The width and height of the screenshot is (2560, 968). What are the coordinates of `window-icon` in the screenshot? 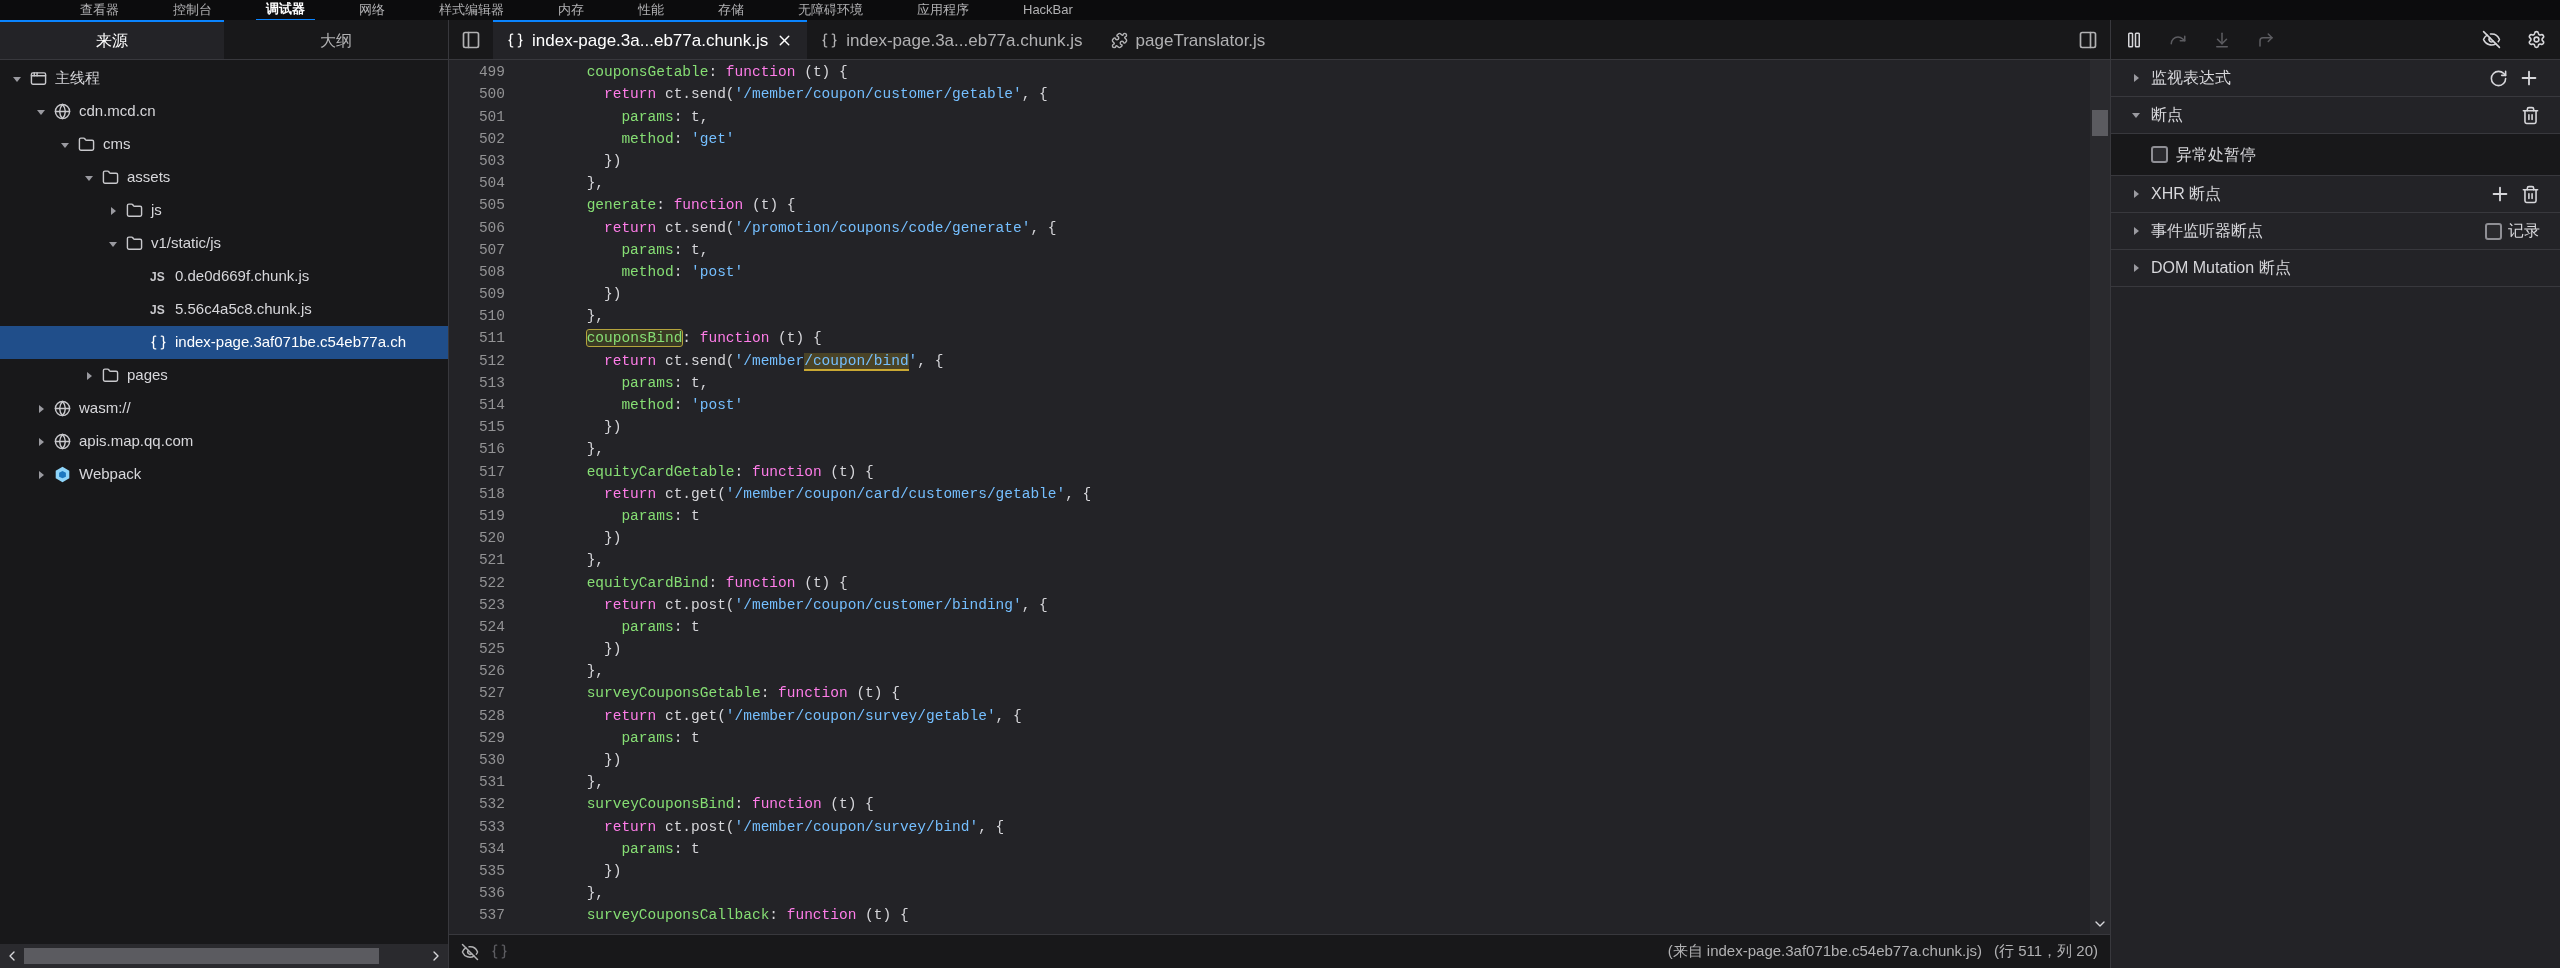 It's located at (38, 78).